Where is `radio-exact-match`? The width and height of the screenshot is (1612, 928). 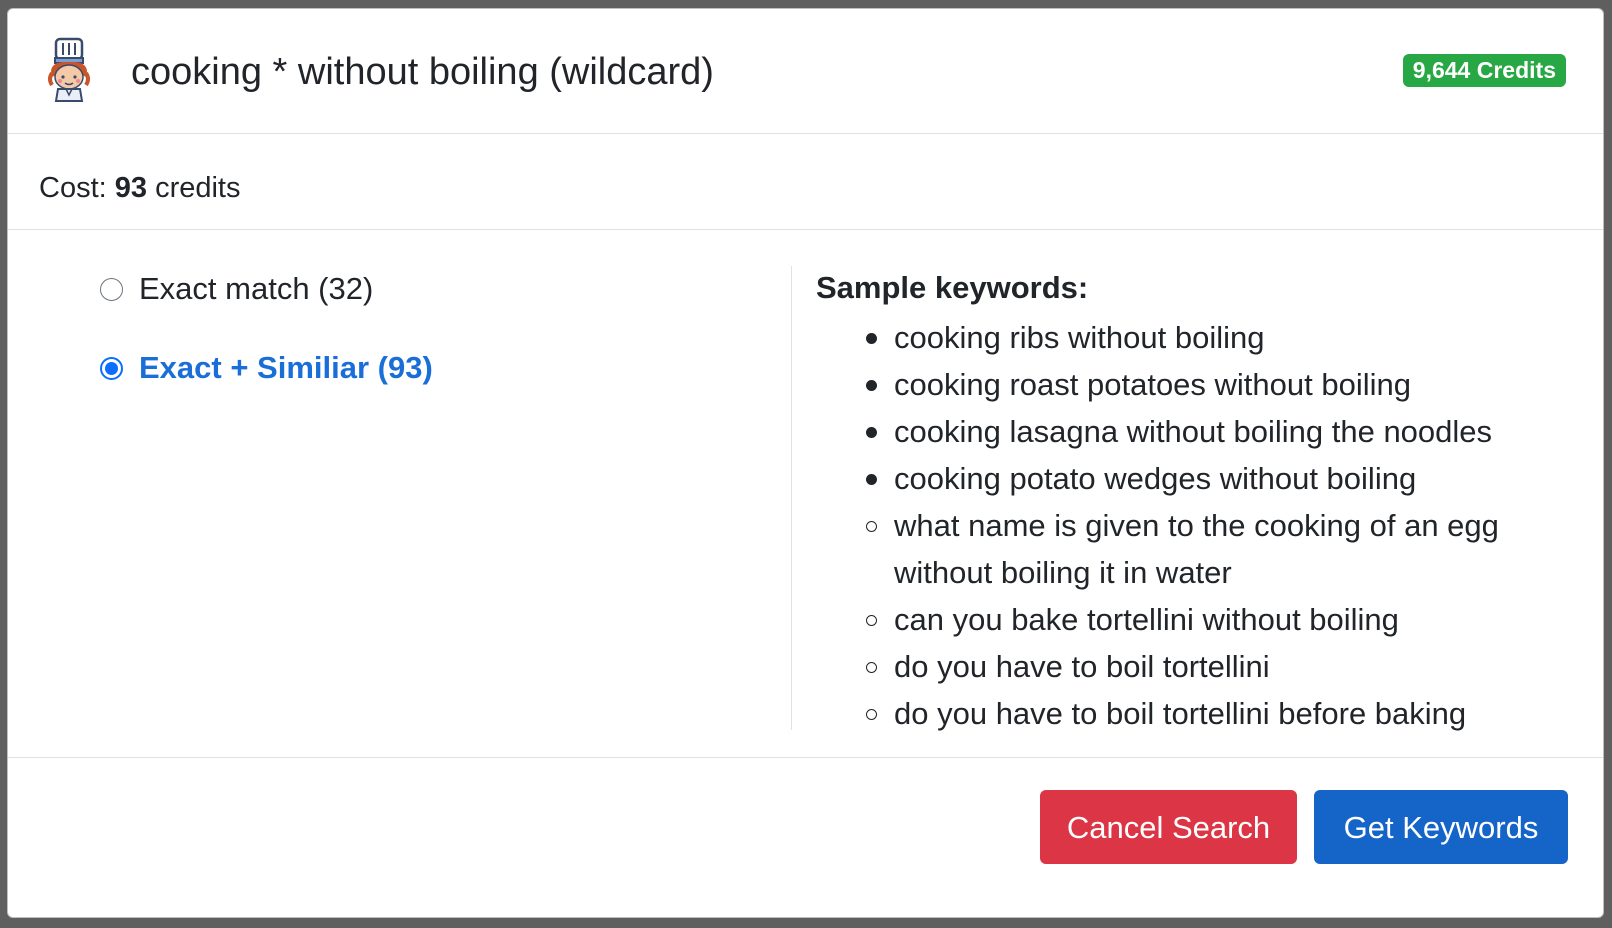
radio-exact-match is located at coordinates (111, 289).